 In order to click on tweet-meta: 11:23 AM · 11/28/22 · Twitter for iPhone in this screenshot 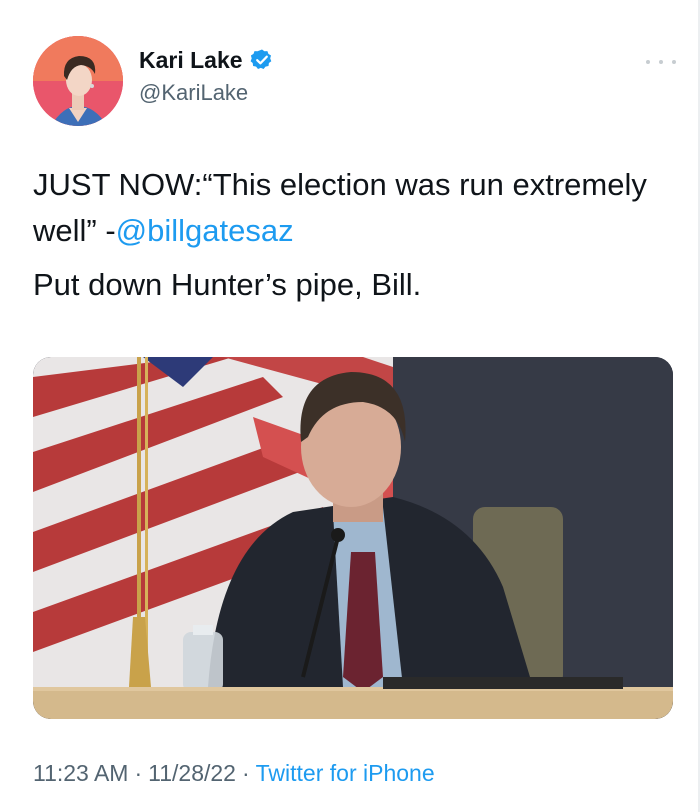, I will do `click(234, 773)`.